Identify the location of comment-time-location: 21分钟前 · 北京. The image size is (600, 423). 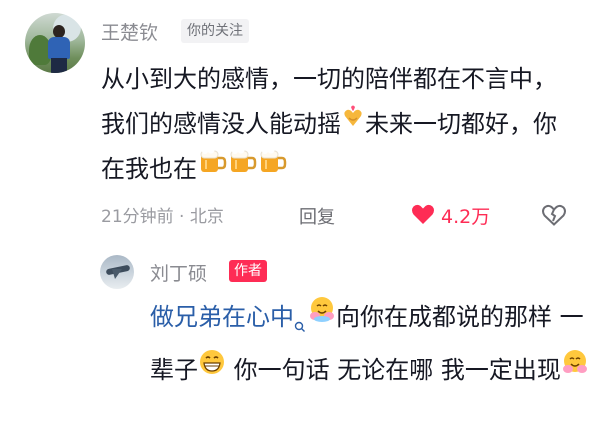
(162, 217).